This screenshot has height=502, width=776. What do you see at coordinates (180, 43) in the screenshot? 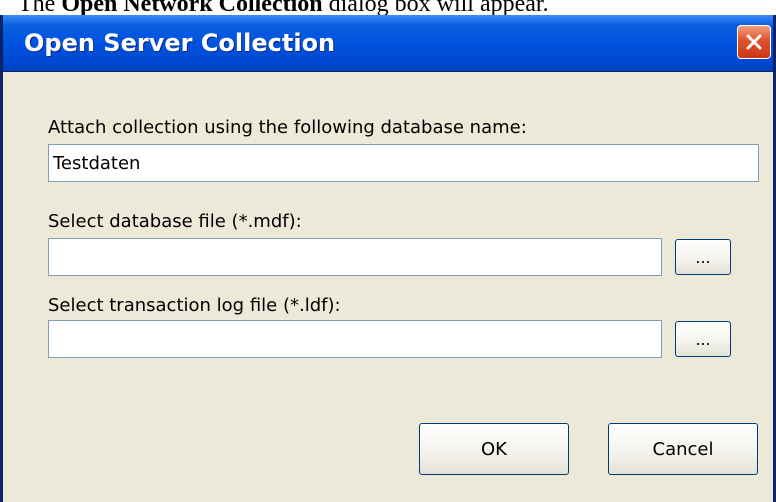
I see `dialog-title: Open Server Collection` at bounding box center [180, 43].